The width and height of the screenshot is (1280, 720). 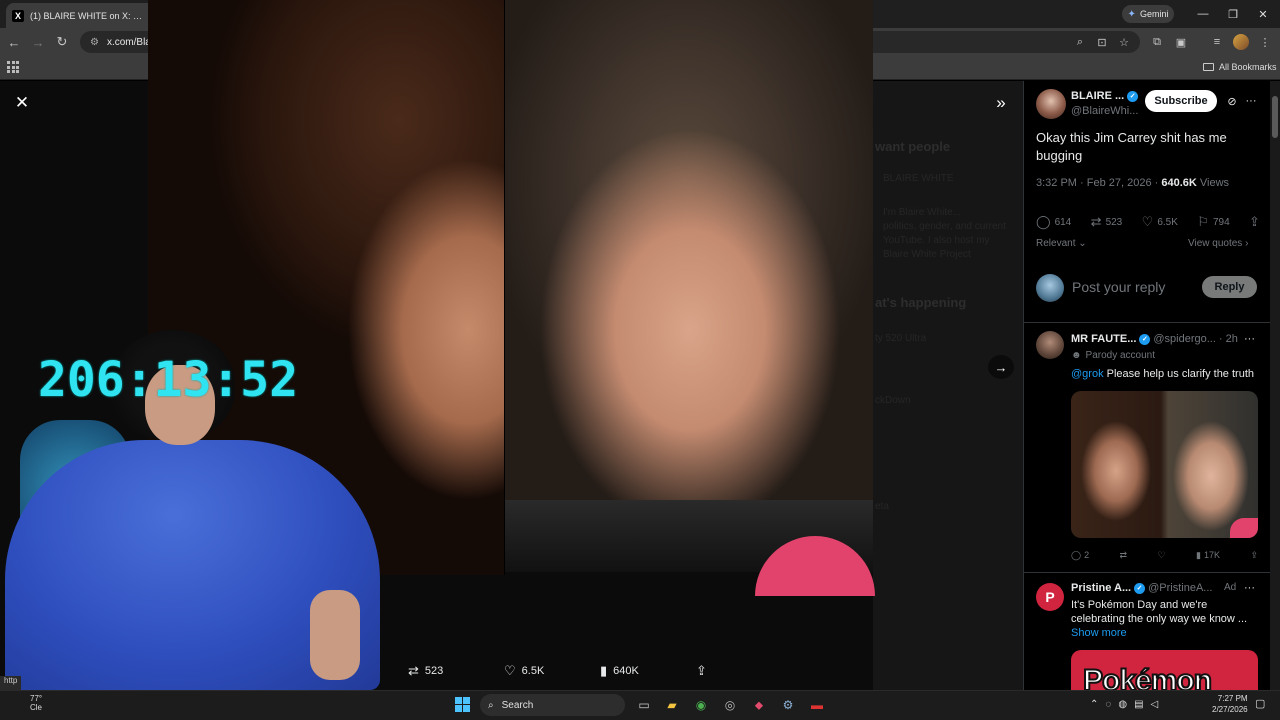 I want to click on obs-icon: ◎, so click(x=730, y=705).